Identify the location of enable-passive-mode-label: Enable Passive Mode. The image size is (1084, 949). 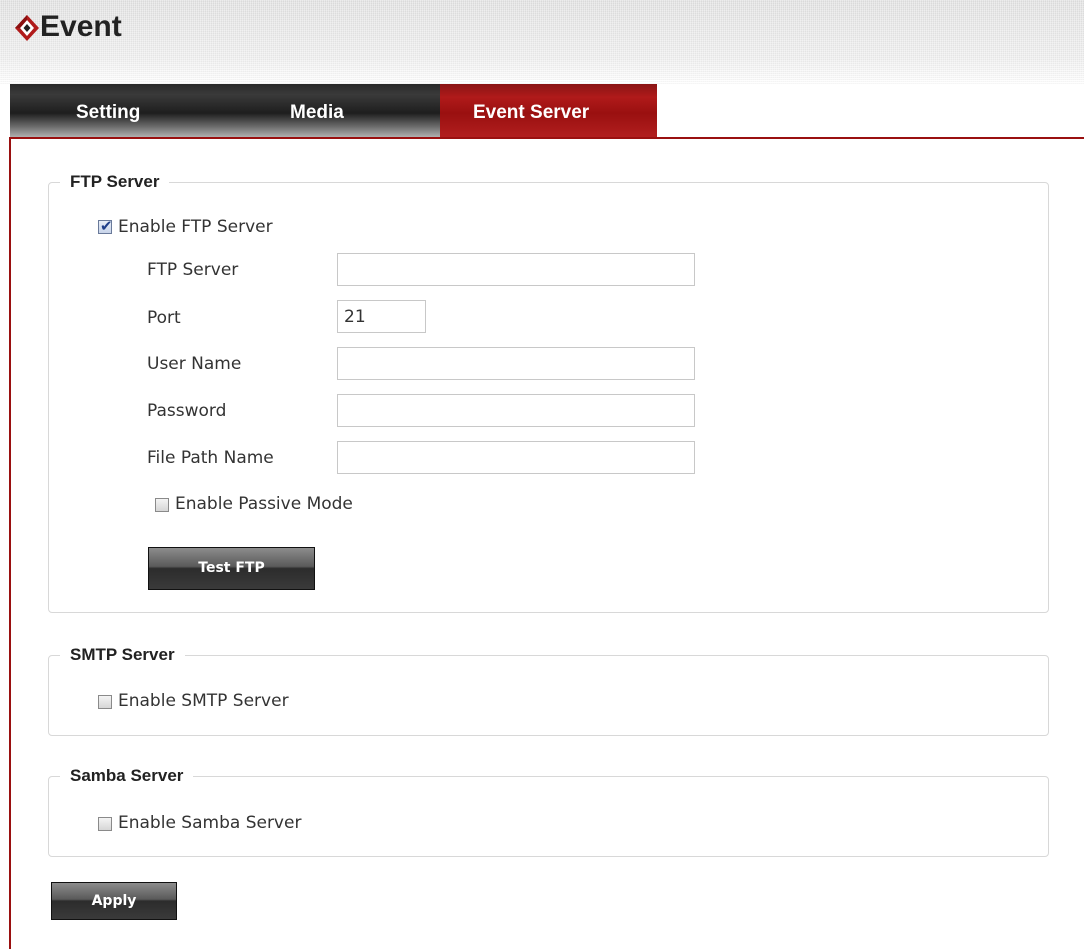
(264, 504).